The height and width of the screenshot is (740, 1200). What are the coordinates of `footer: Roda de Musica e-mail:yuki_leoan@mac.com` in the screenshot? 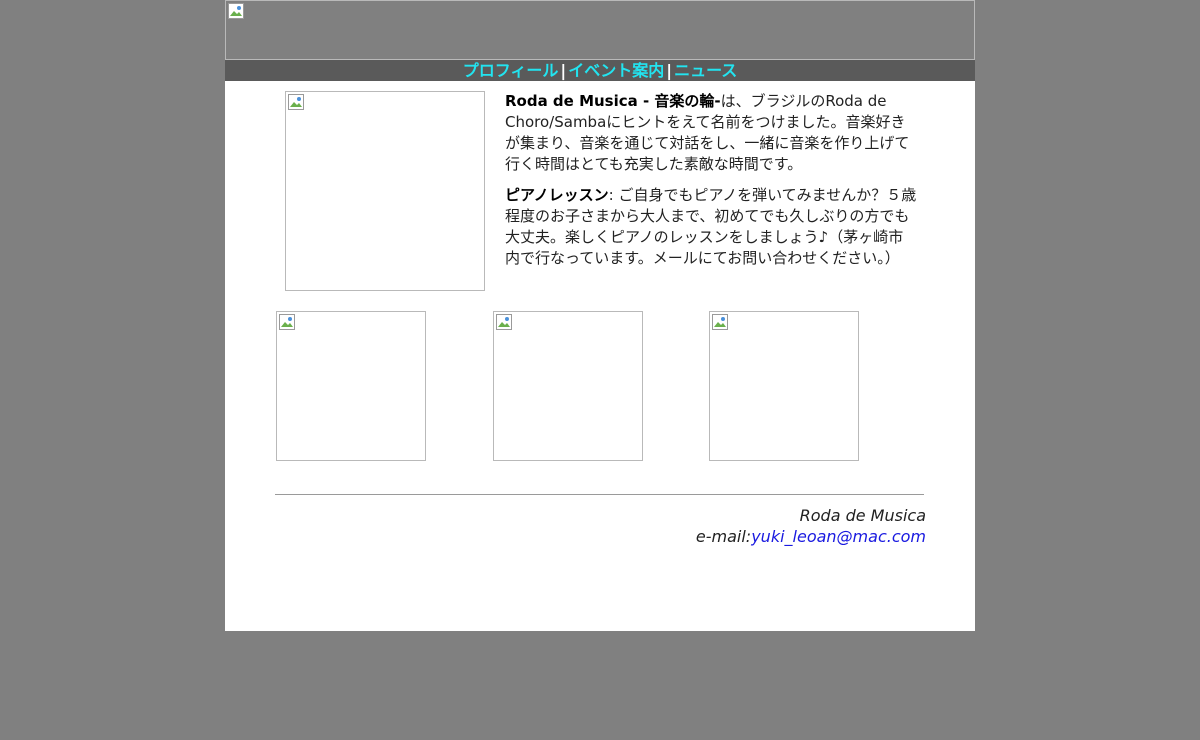 It's located at (600, 526).